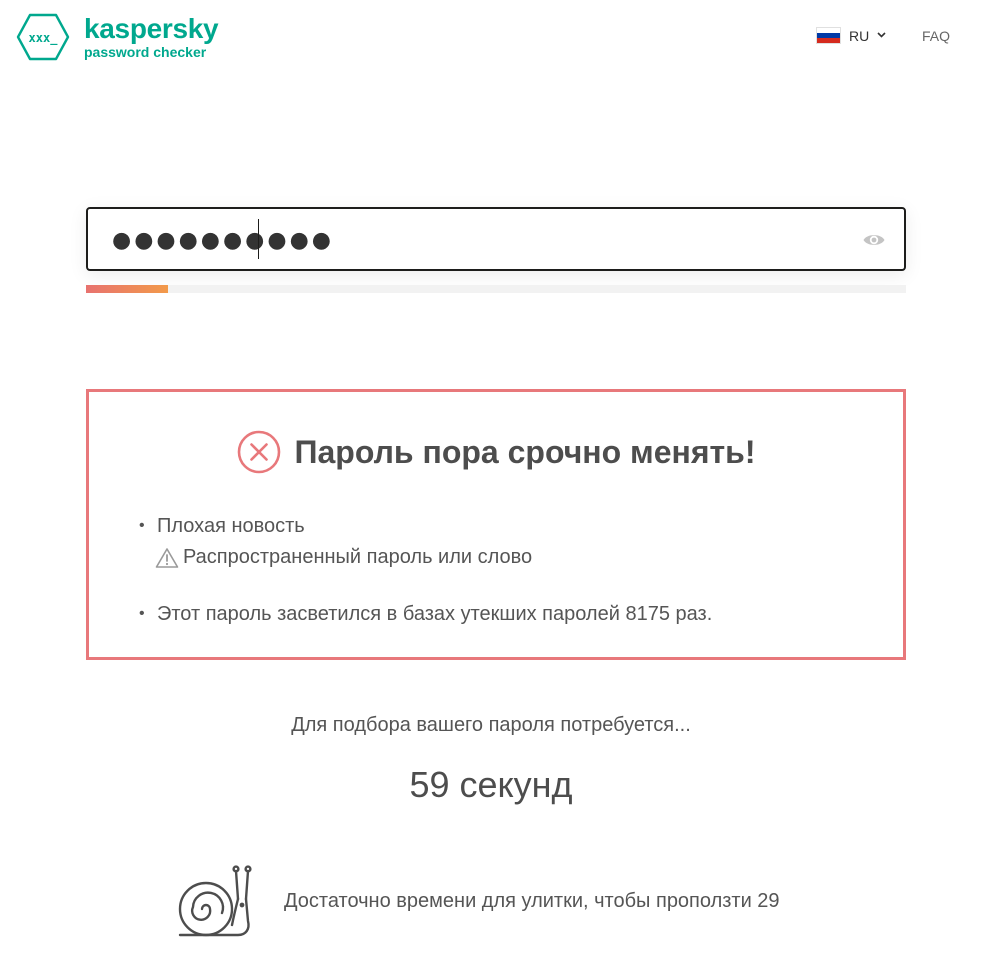  I want to click on snail-icon, so click(216, 901).